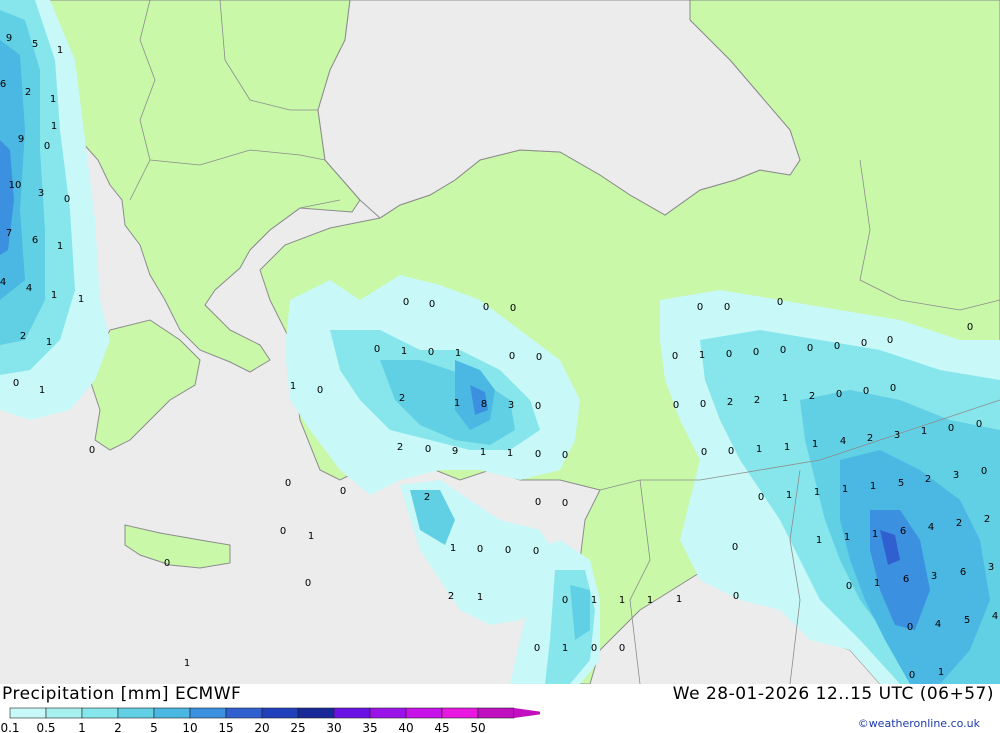  Describe the element at coordinates (15, 185) in the screenshot. I see `precip-value: 10` at that location.